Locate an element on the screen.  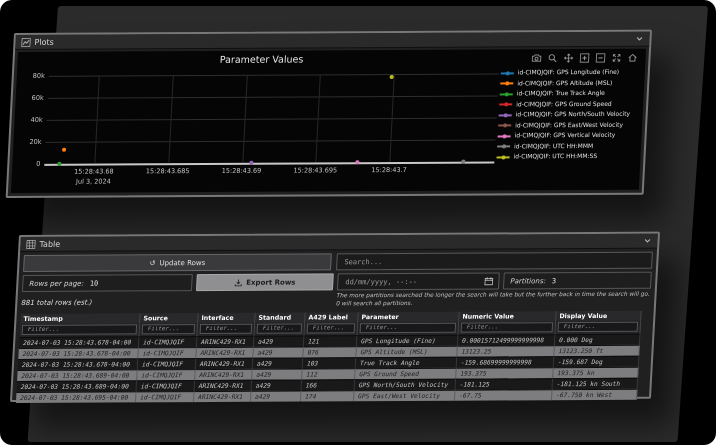
legend-item: id-CIMQJQIF: True Track Angle is located at coordinates (569, 94).